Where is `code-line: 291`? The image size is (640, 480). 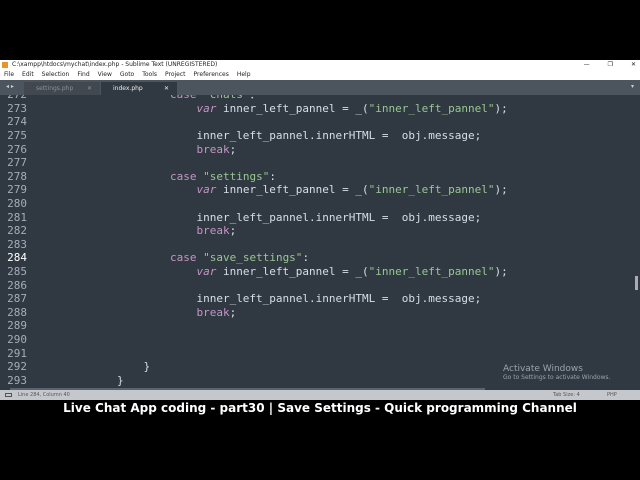
code-line: 291 is located at coordinates (316, 354).